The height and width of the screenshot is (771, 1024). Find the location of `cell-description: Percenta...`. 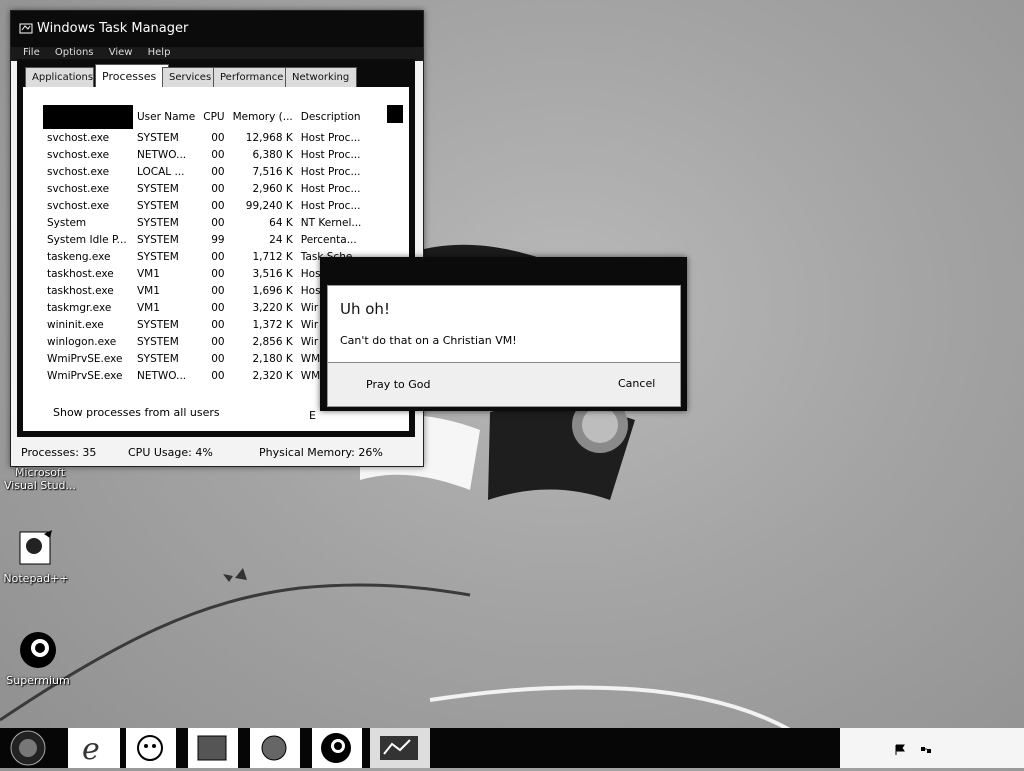

cell-description: Percenta... is located at coordinates (328, 239).